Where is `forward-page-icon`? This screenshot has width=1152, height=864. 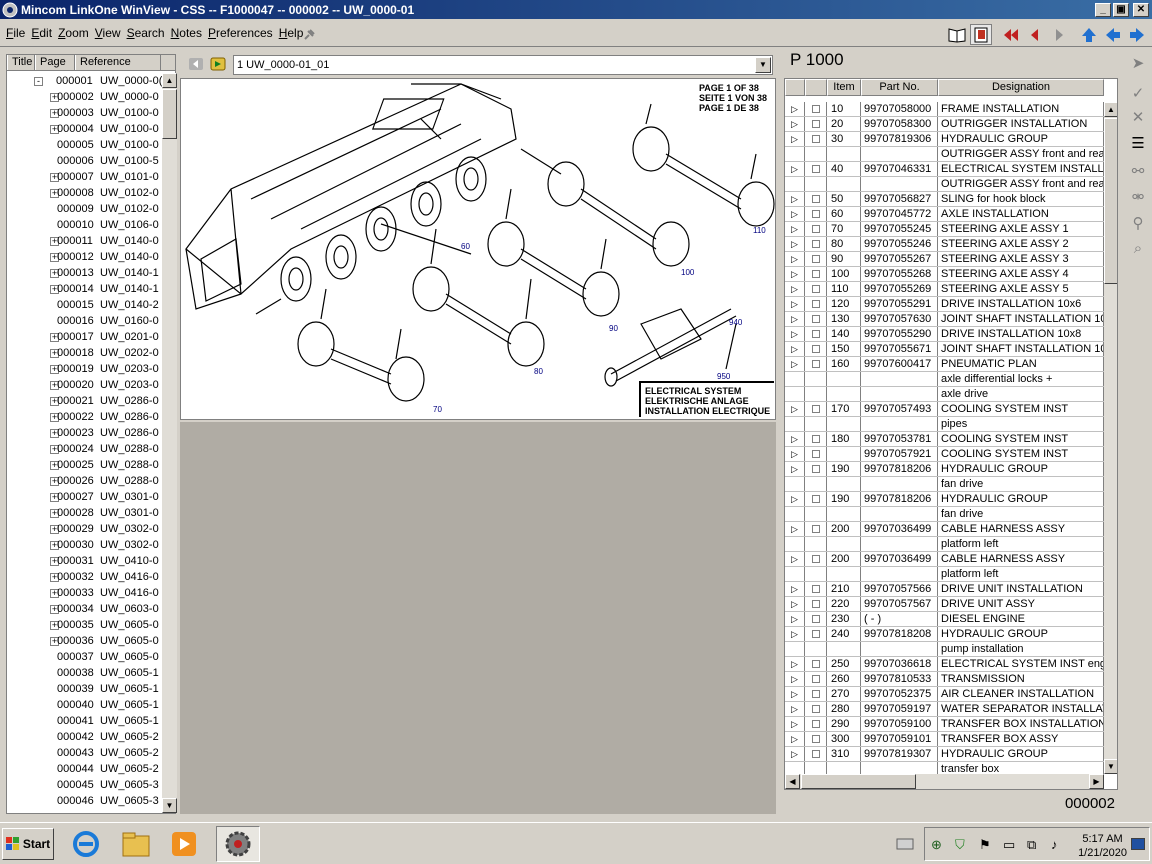 forward-page-icon is located at coordinates (218, 64).